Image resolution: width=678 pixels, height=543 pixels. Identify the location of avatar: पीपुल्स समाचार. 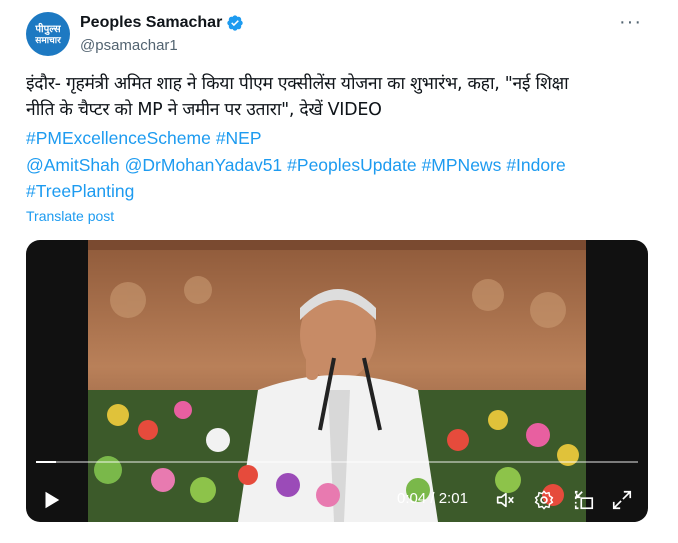
(48, 34).